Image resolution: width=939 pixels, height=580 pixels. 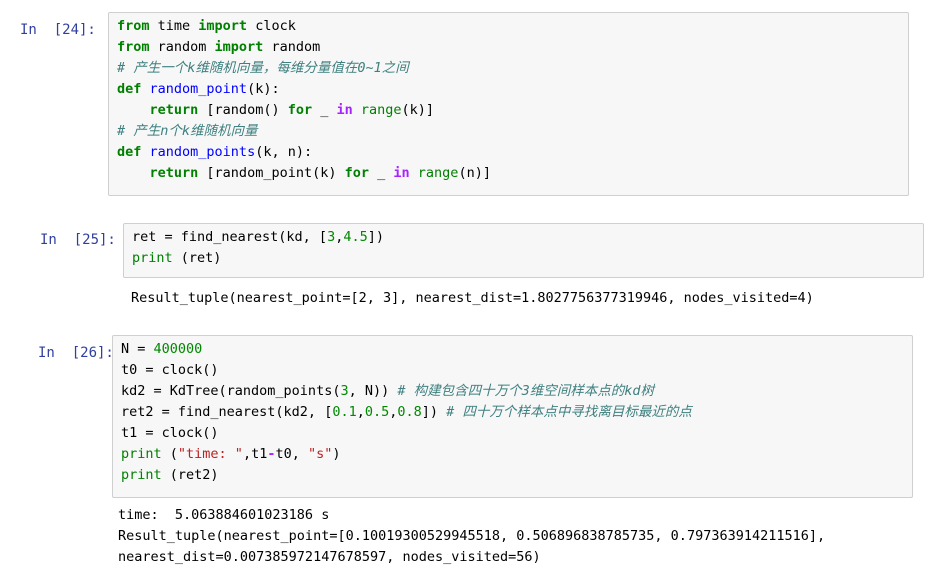 I want to click on code-token: (, so click(x=169, y=454).